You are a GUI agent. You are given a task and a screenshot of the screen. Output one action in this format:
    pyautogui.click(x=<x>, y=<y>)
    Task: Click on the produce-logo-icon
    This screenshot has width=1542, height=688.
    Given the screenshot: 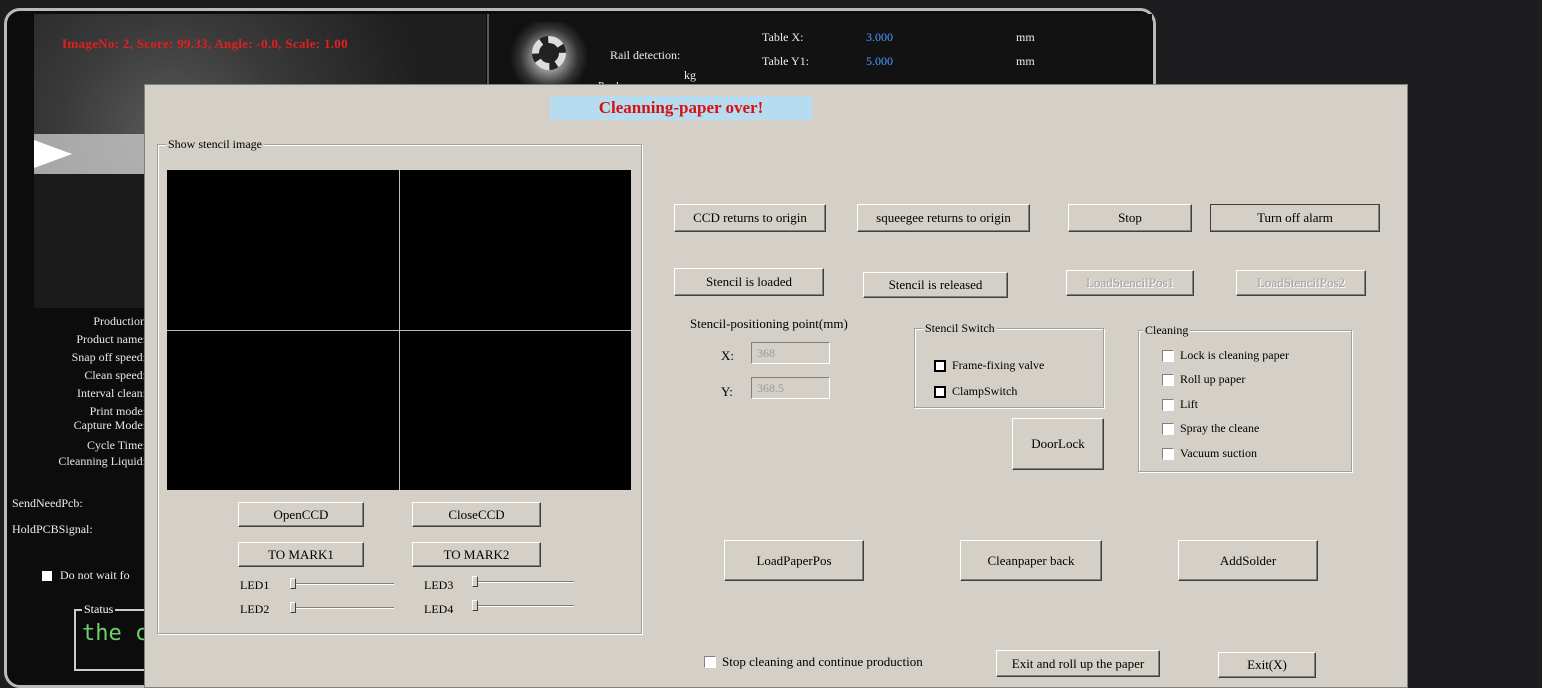 What is the action you would take?
    pyautogui.click(x=549, y=57)
    